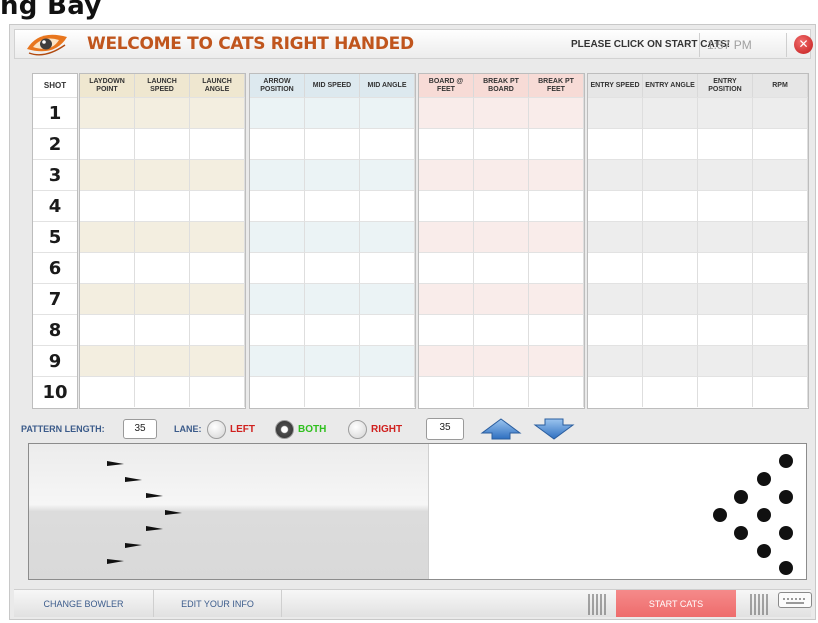 This screenshot has width=818, height=623. I want to click on column-header: LAUNCH SPEED, so click(162, 85).